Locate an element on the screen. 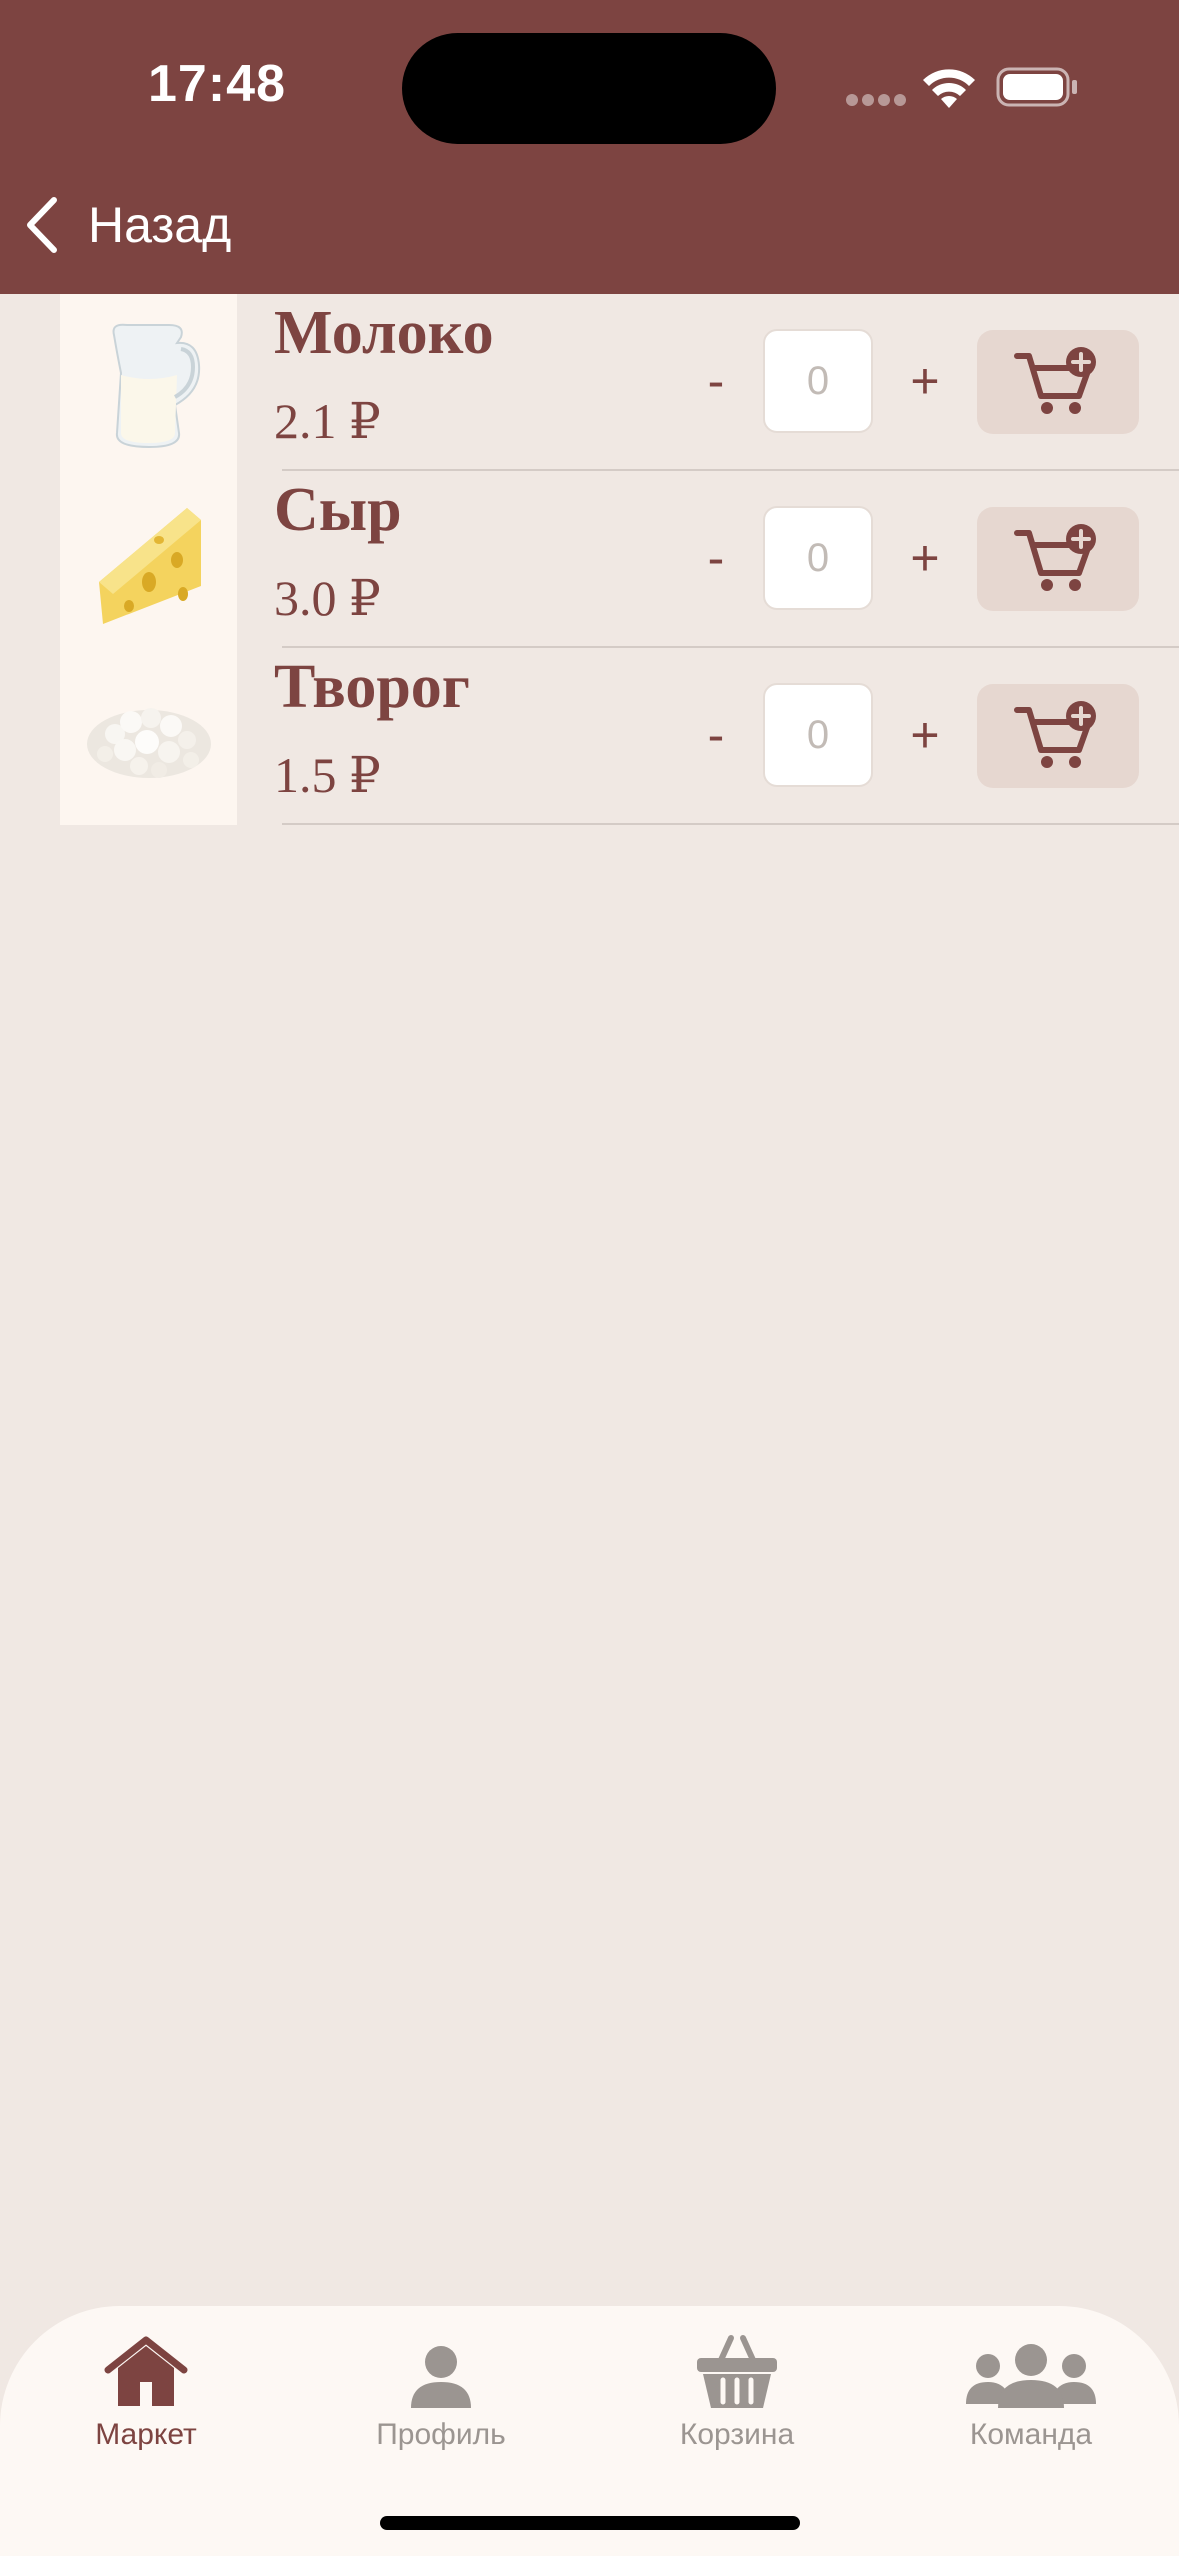 The height and width of the screenshot is (2556, 1179). tab-profile: Профиль is located at coordinates (441, 2397).